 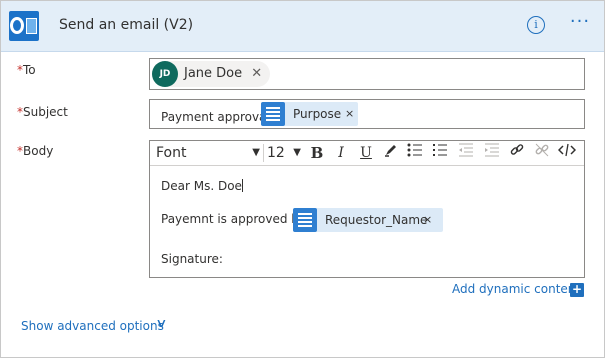 What do you see at coordinates (376, 220) in the screenshot?
I see `token-label: Requestor_Name` at bounding box center [376, 220].